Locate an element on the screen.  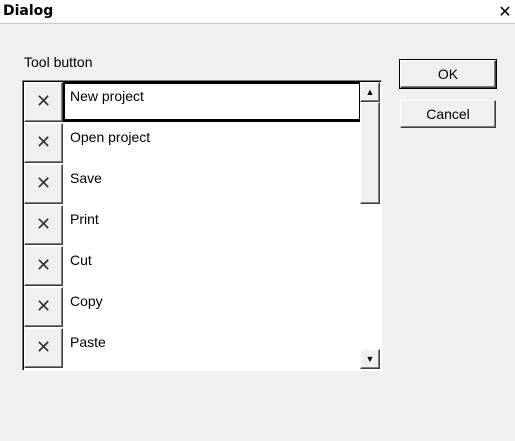
selected-item-frame: New project is located at coordinates (212, 102).